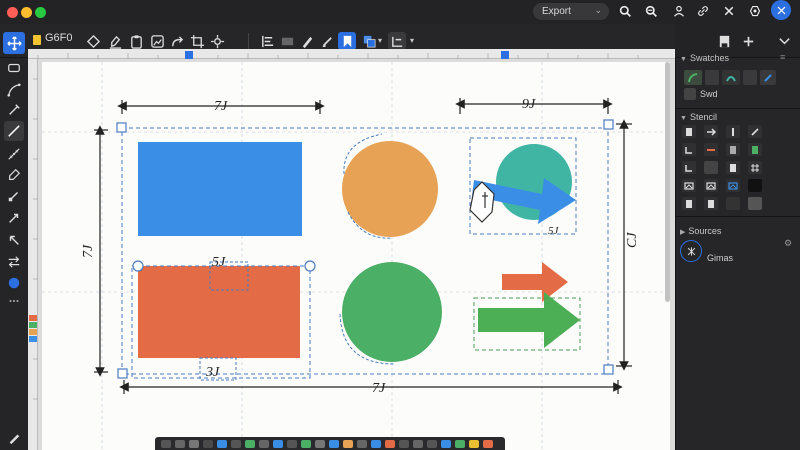 The height and width of the screenshot is (450, 800). What do you see at coordinates (711, 131) in the screenshot?
I see `stencil-item-arrow-icon` at bounding box center [711, 131].